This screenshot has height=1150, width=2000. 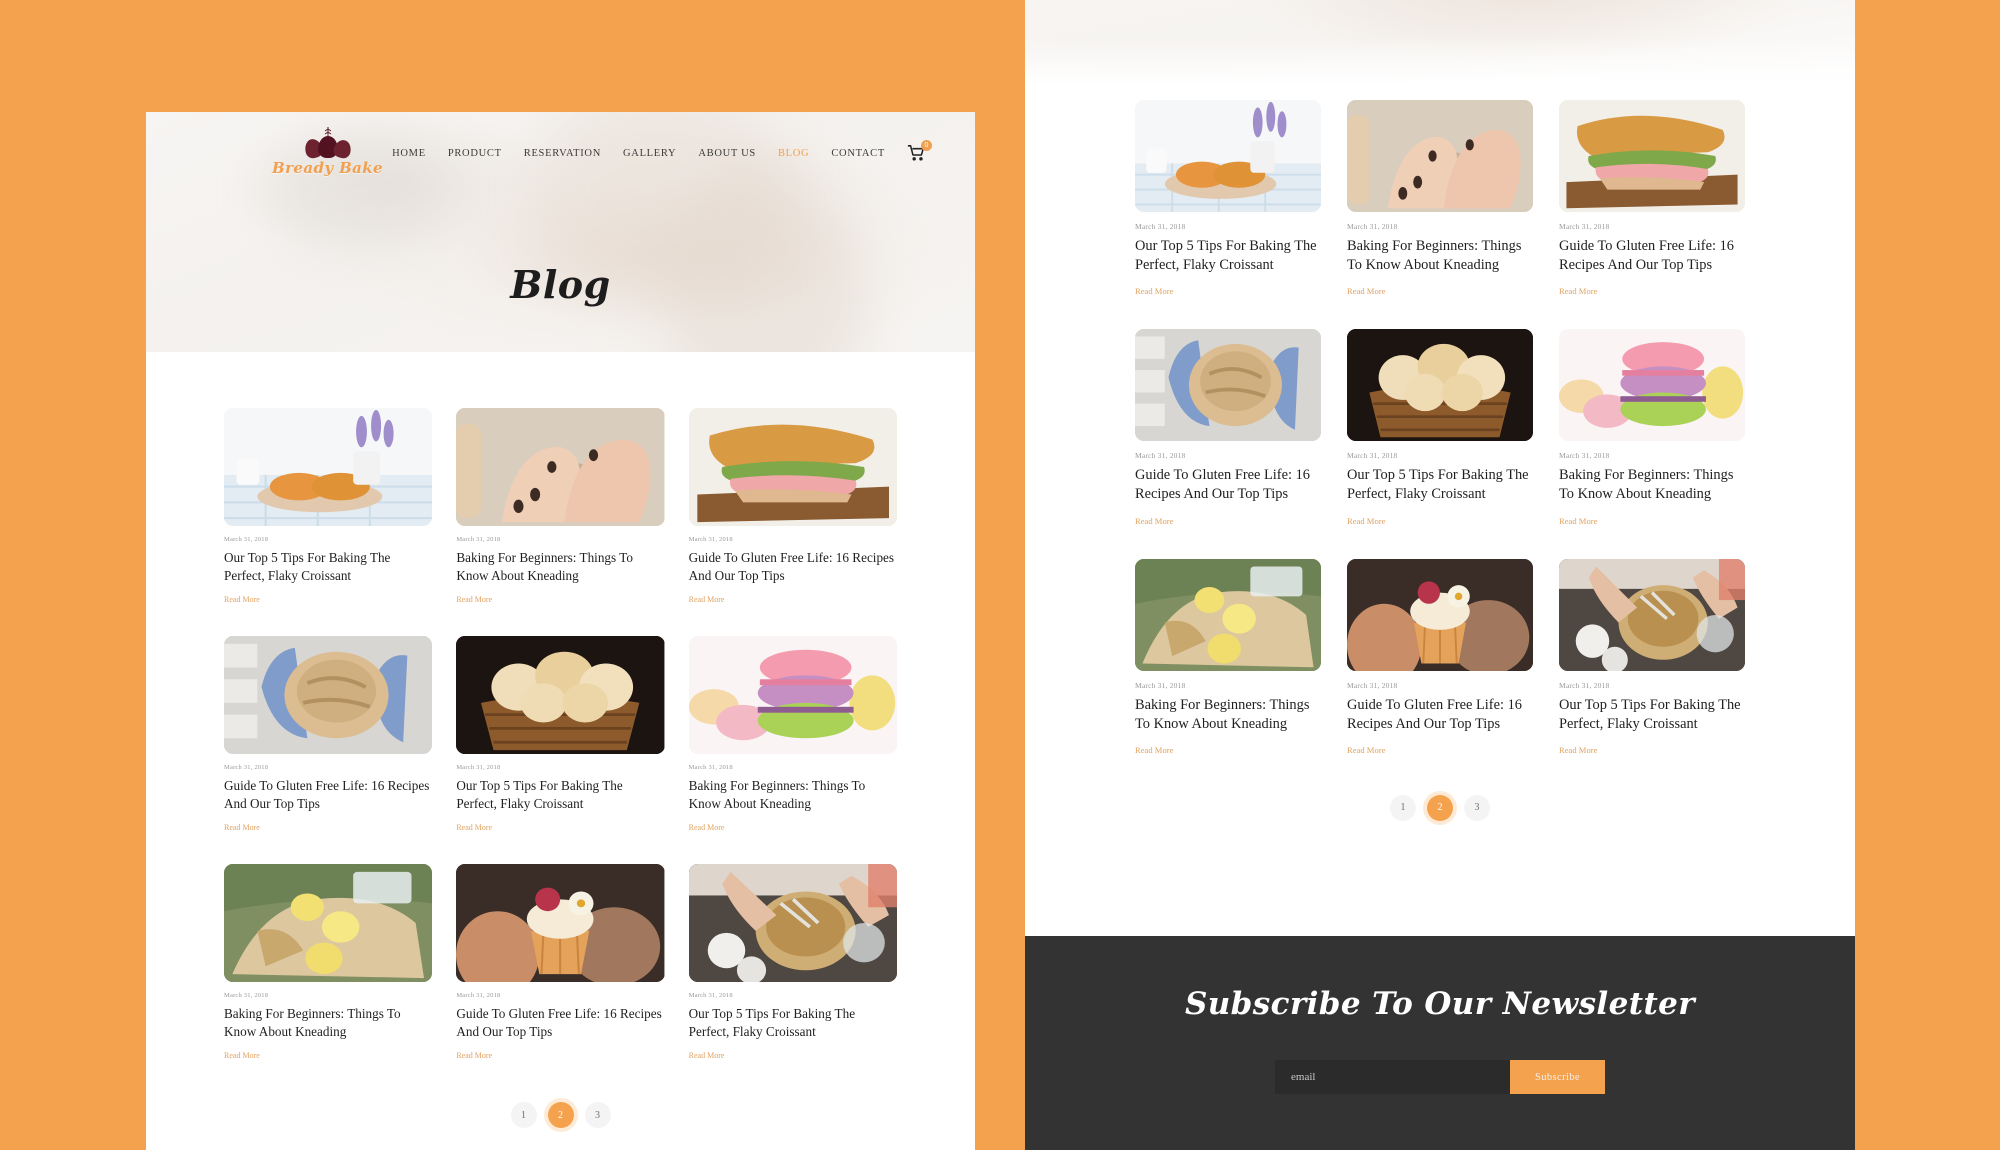 I want to click on newsletter-email-input, so click(x=1392, y=1077).